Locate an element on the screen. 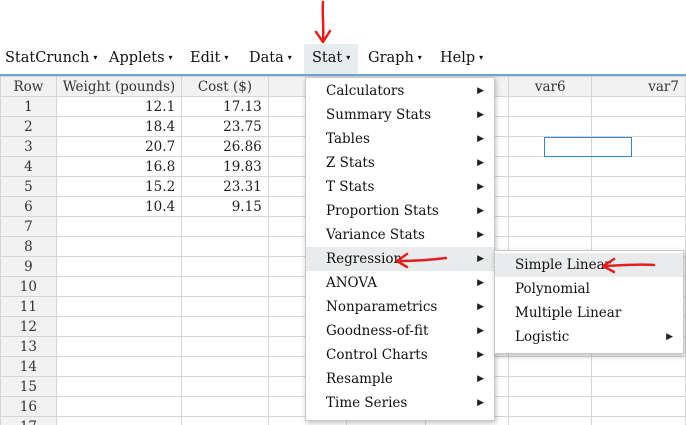  stat-menu-item-t-stats: T Stats ▶ is located at coordinates (400, 187).